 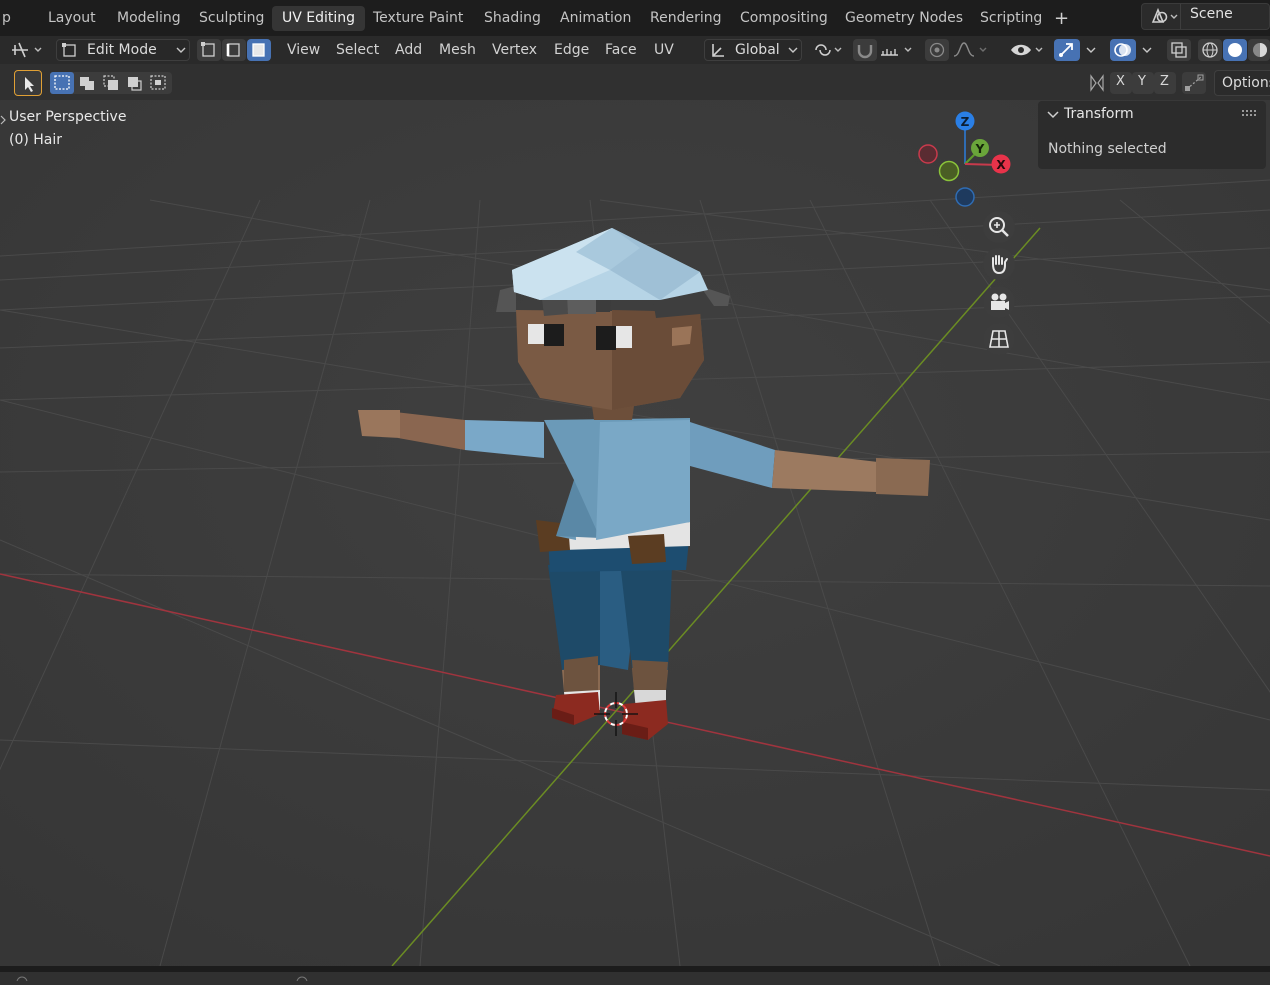 What do you see at coordinates (965, 197) in the screenshot?
I see `gizmo-z-negative` at bounding box center [965, 197].